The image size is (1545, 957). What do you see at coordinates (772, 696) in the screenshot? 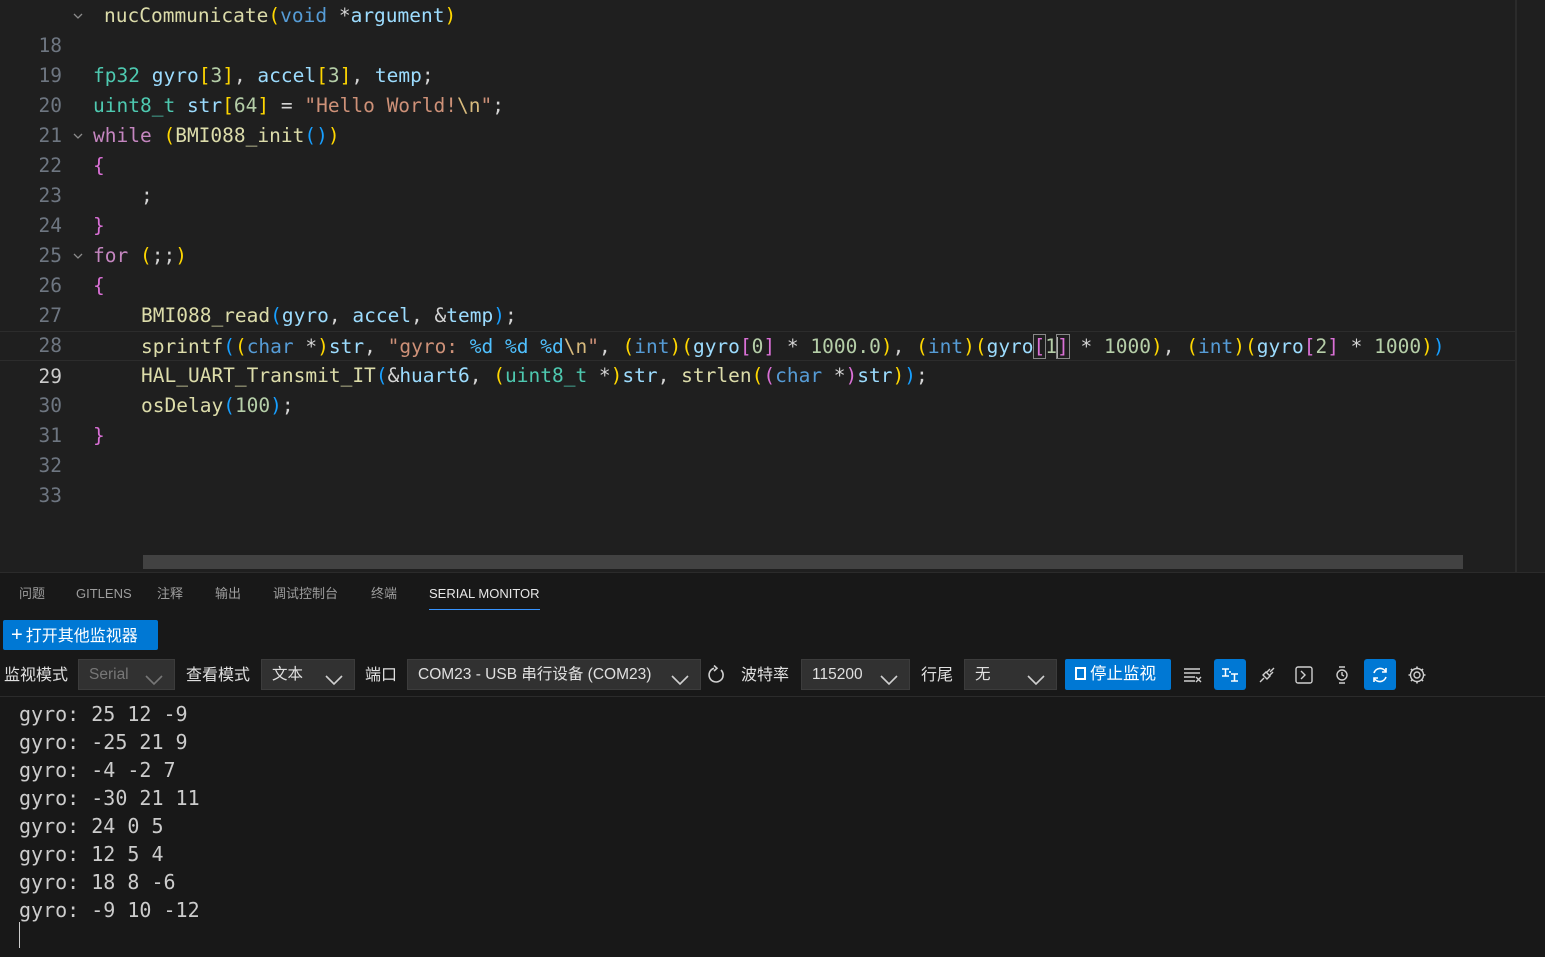
I see `toolbar-divider` at bounding box center [772, 696].